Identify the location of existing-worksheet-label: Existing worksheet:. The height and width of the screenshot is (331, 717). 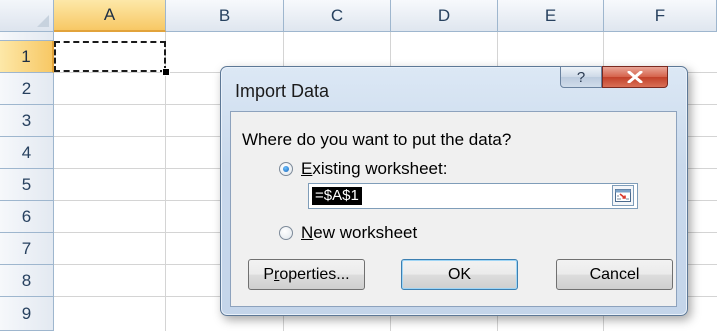
(374, 168).